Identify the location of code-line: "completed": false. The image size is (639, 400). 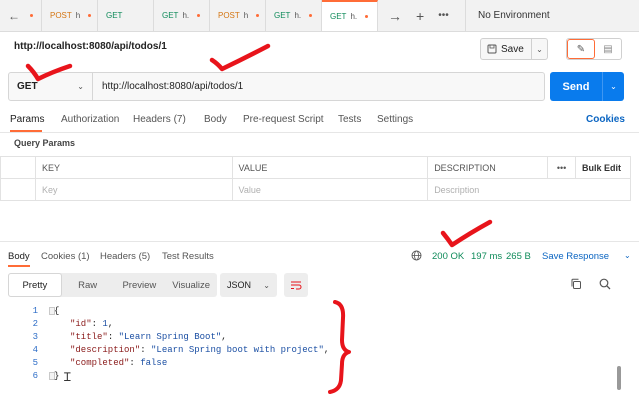
(119, 363).